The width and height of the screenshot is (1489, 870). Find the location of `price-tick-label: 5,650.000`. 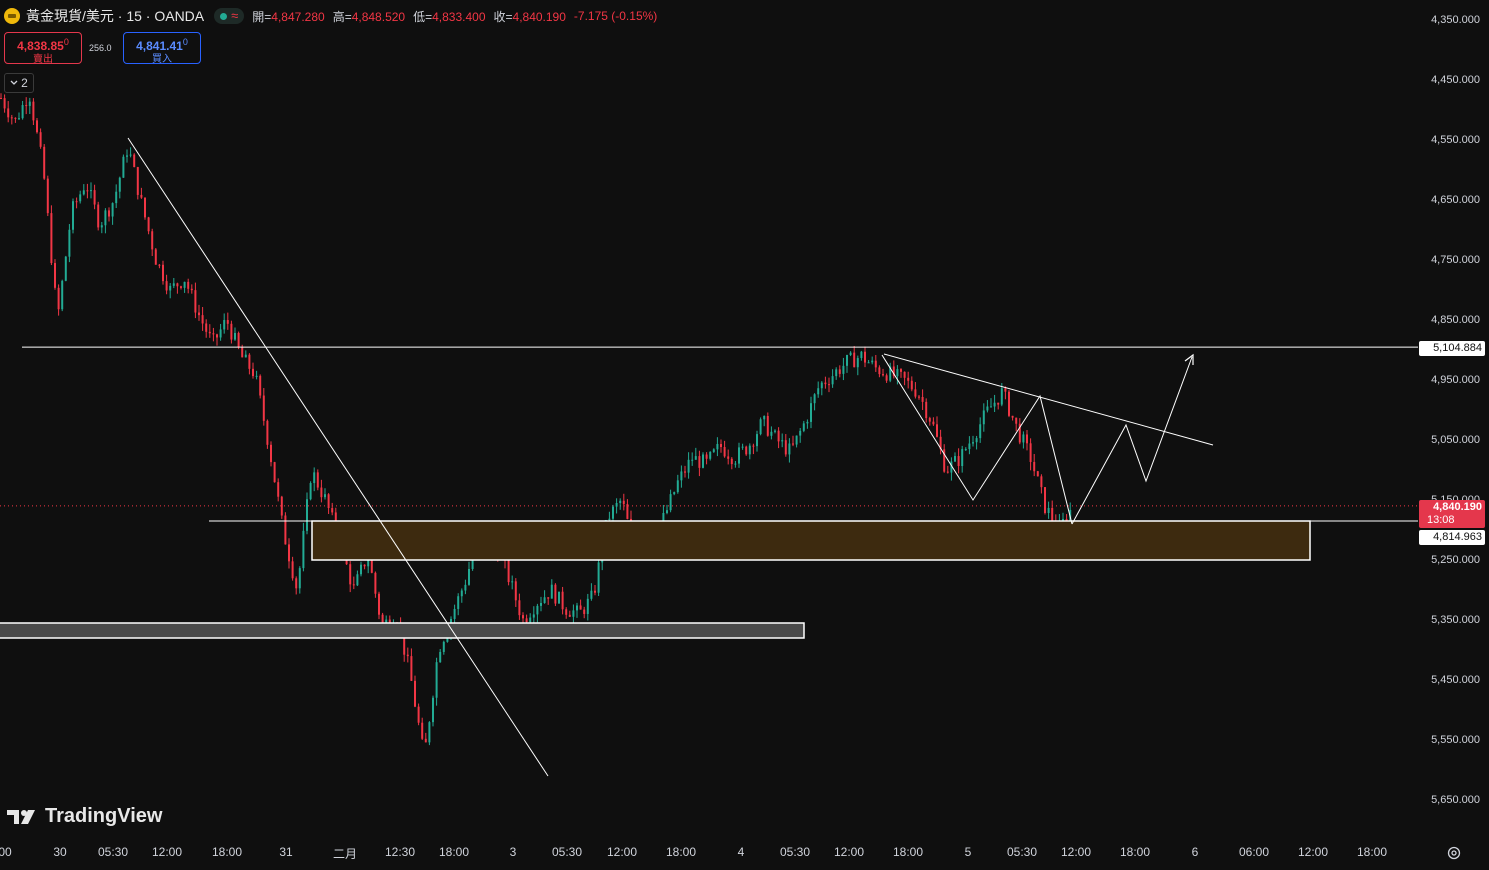

price-tick-label: 5,650.000 is located at coordinates (1455, 800).